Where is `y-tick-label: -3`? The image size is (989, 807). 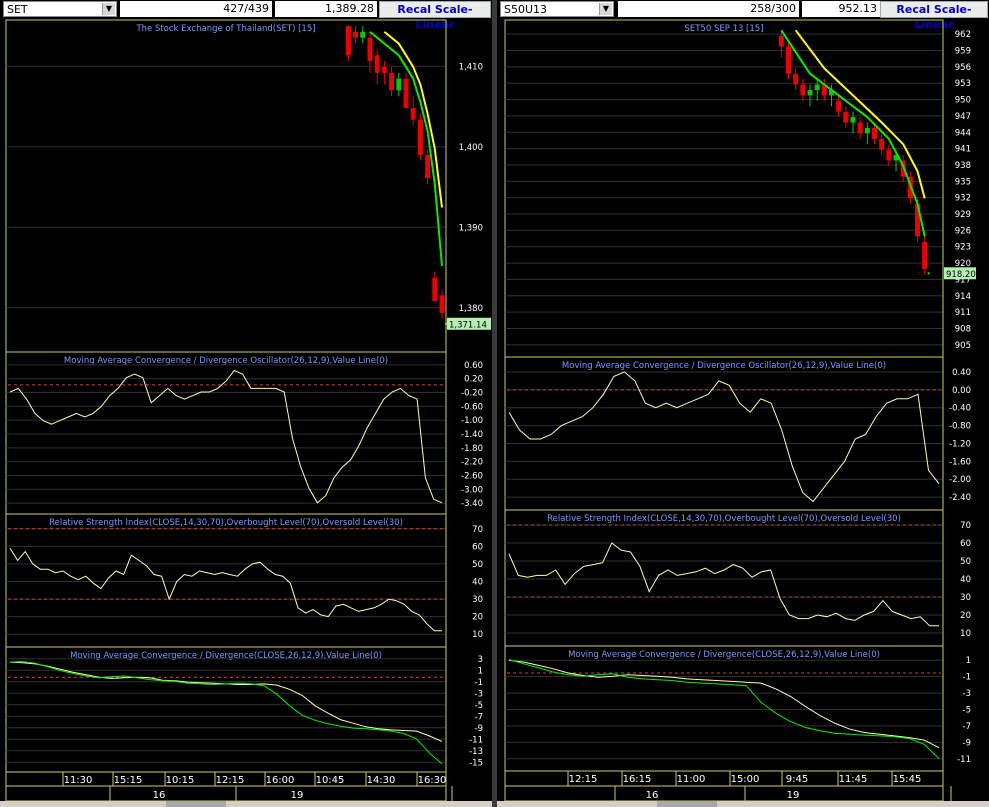
y-tick-label: -3 is located at coordinates (967, 694).